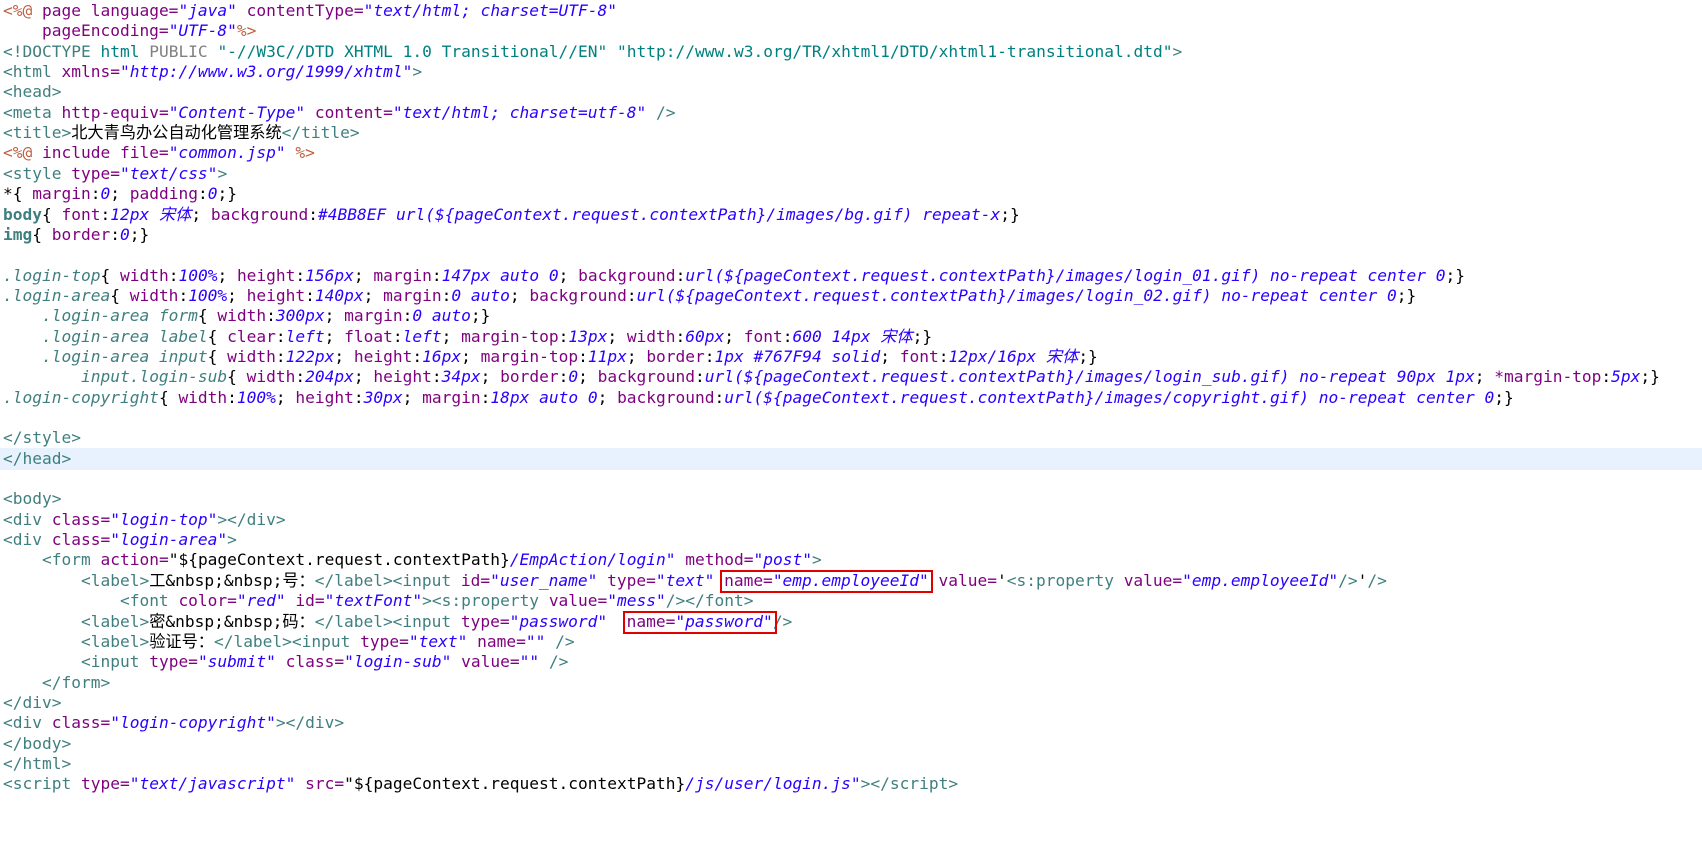  I want to click on code-token: .login-area input, so click(124, 356).